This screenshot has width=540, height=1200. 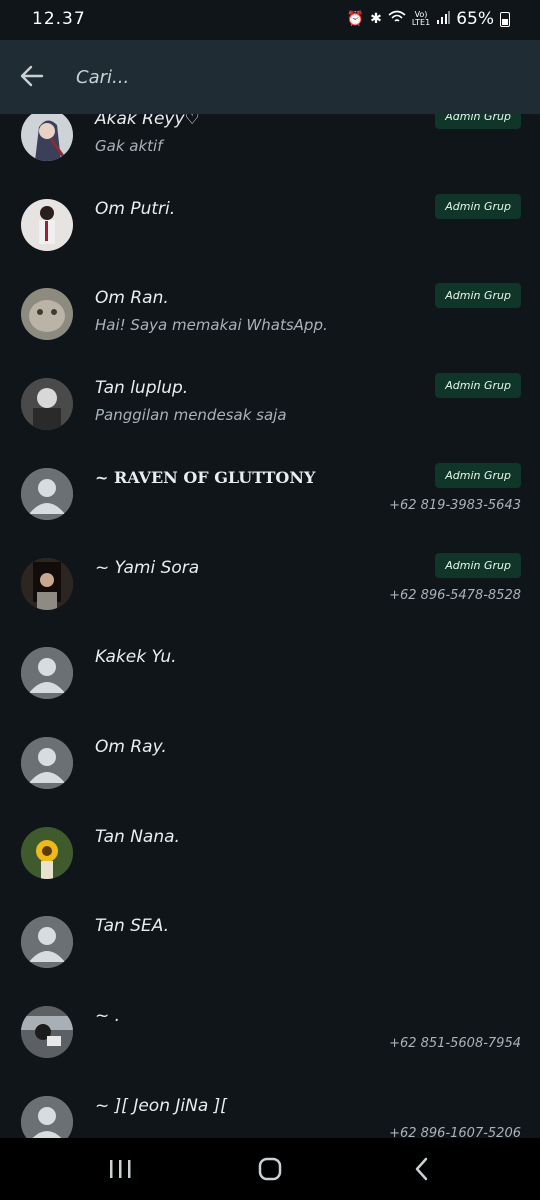 What do you see at coordinates (270, 148) in the screenshot?
I see `list-item: Akak Reyy♡ Gak aktif Admin Grup` at bounding box center [270, 148].